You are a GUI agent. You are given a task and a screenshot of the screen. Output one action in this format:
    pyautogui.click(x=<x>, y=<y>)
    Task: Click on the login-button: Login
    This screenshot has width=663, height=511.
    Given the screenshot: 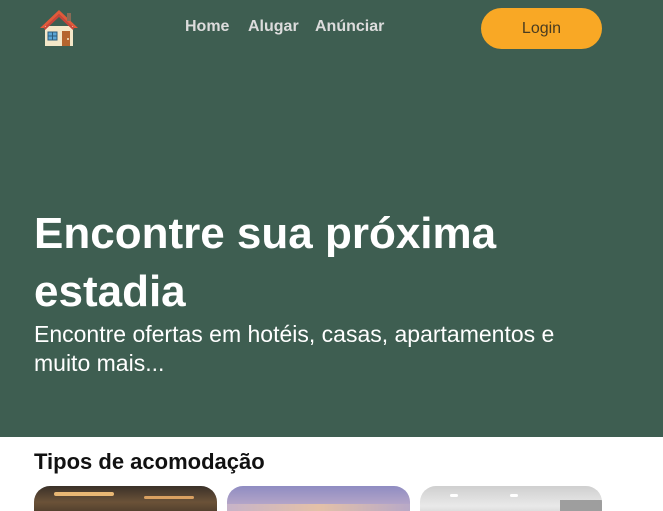 What is the action you would take?
    pyautogui.click(x=541, y=28)
    